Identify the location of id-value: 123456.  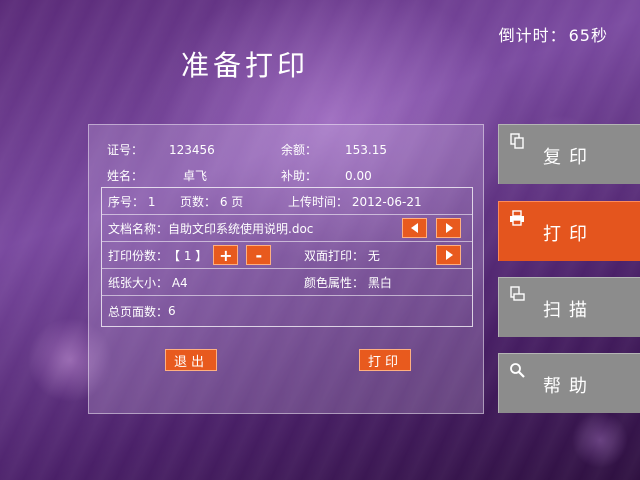
(192, 149).